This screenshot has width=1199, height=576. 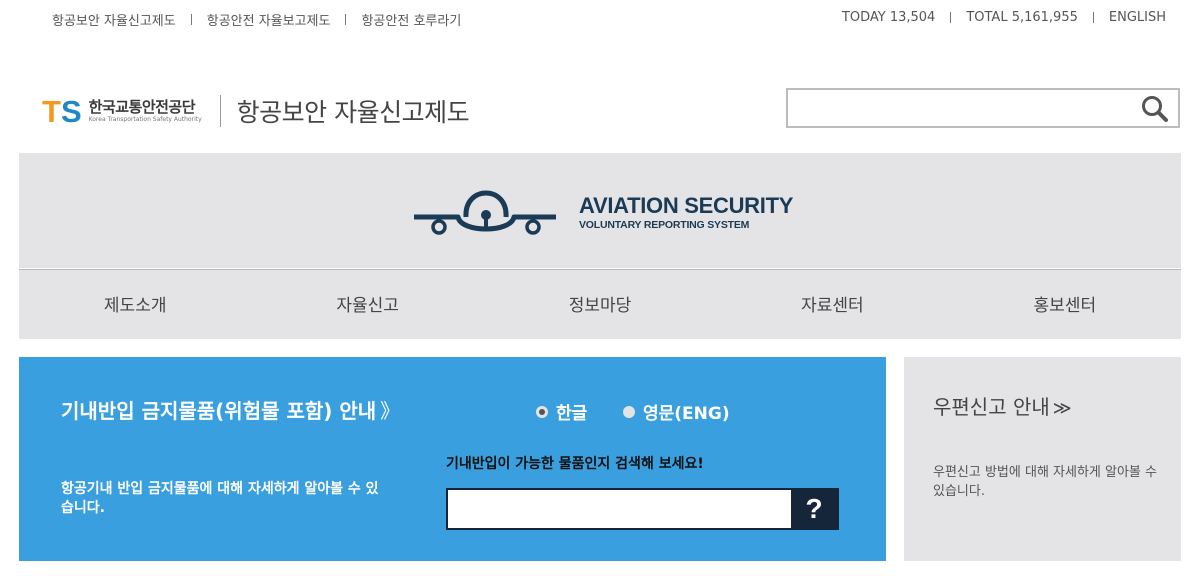 I want to click on link-aviation-safety-reporting: 항공안전 자율보고제도, so click(x=269, y=19).